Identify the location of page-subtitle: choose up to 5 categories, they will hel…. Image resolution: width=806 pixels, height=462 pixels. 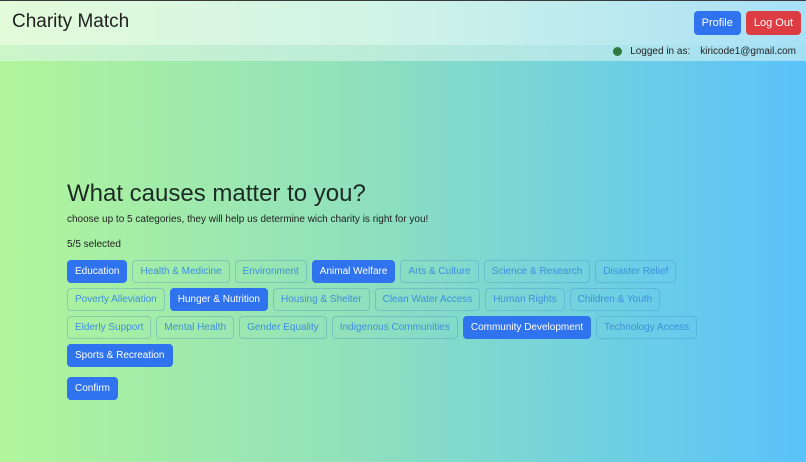
(248, 219).